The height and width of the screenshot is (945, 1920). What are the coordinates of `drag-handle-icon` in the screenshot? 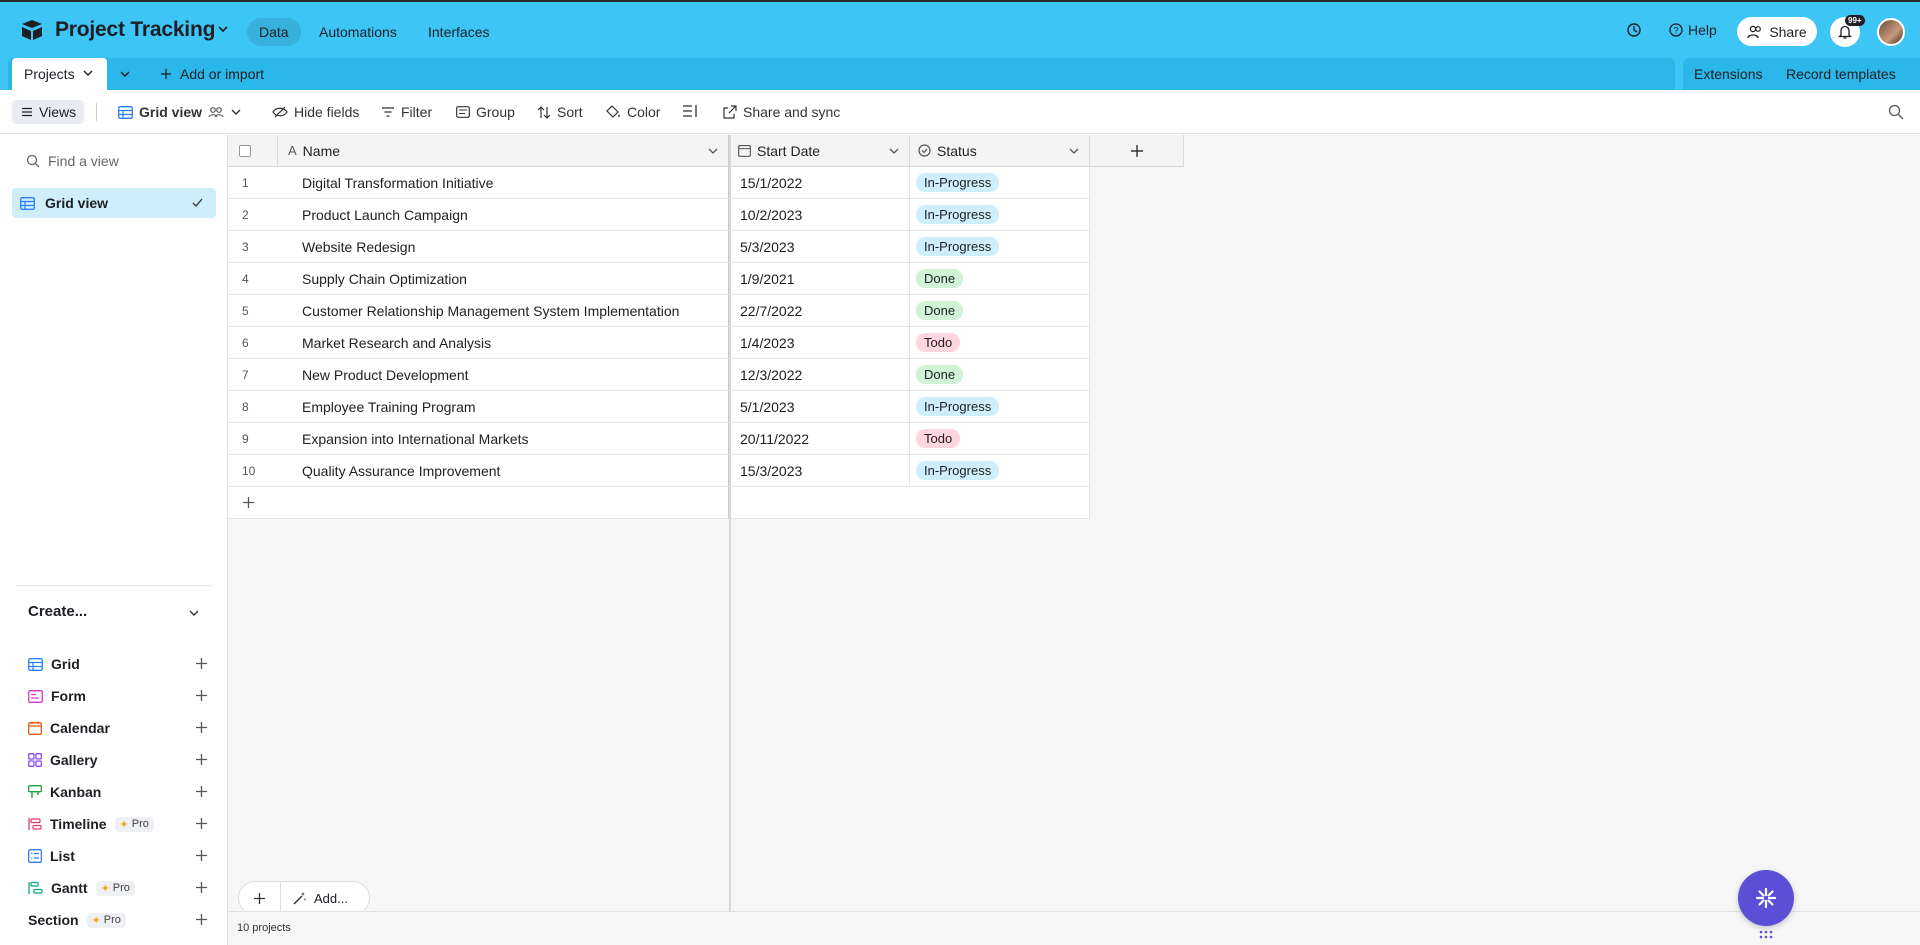 It's located at (1766, 935).